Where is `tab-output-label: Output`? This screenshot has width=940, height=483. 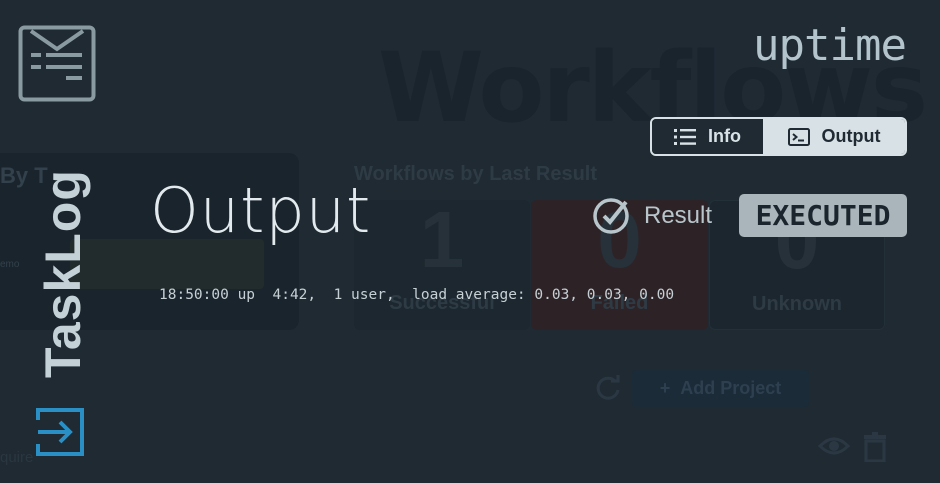
tab-output-label: Output is located at coordinates (851, 136).